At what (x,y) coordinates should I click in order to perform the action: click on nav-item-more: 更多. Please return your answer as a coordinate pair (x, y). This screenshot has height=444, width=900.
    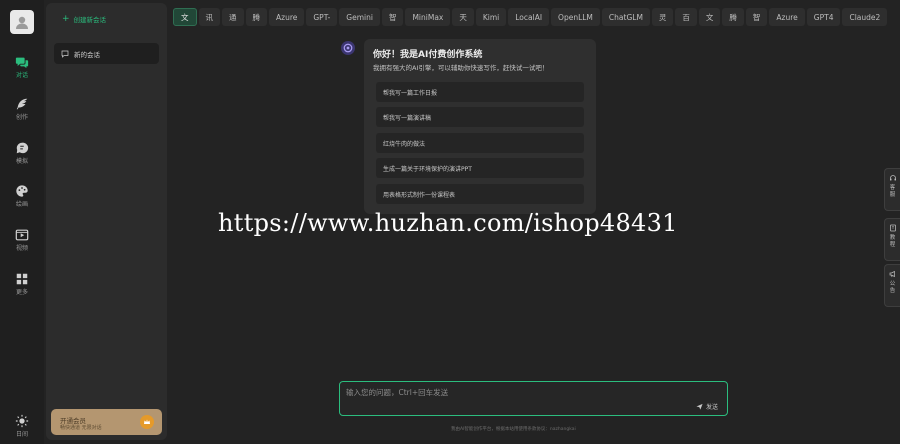
    Looking at the image, I should click on (22, 289).